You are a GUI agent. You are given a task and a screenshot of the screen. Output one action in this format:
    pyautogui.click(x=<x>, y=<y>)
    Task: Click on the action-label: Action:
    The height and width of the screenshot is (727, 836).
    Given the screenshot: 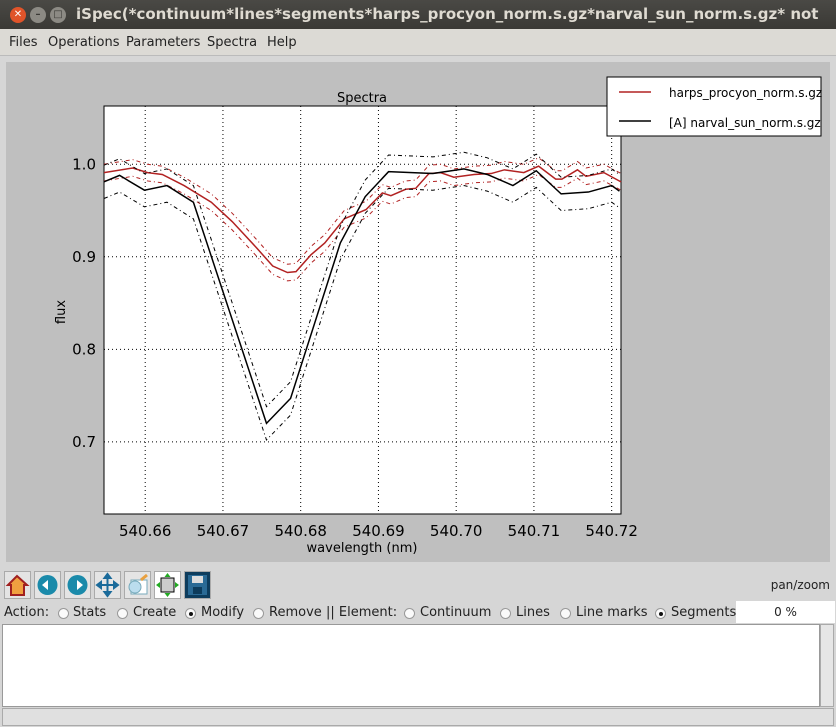 What is the action you would take?
    pyautogui.click(x=27, y=612)
    